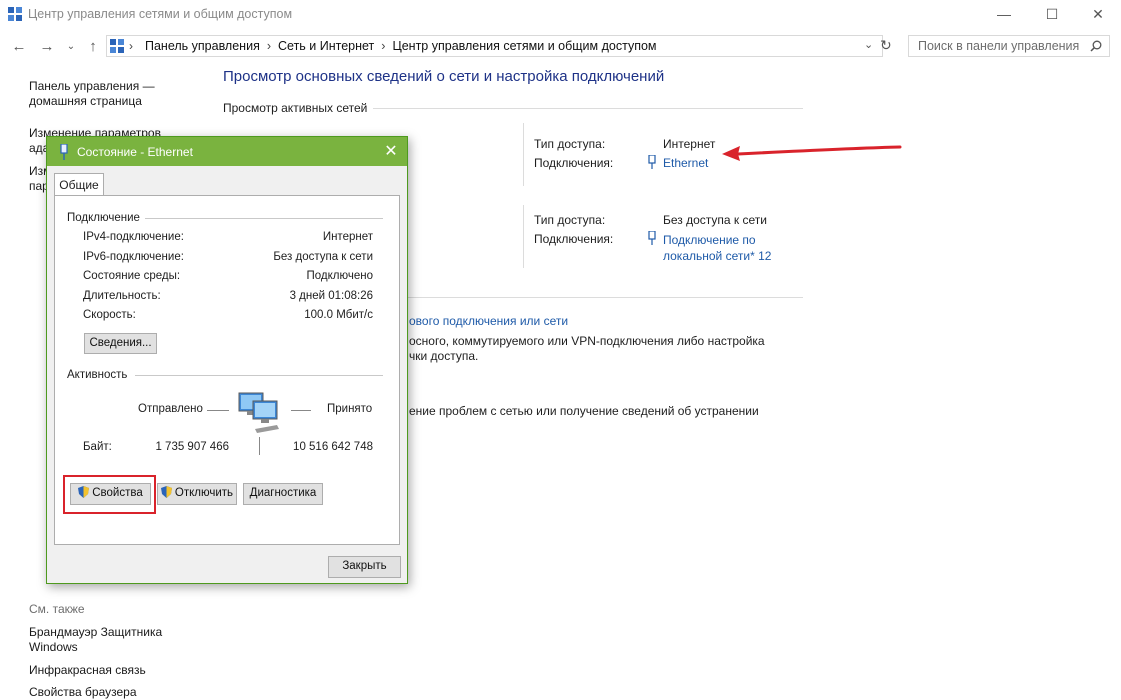 This screenshot has width=1121, height=700. What do you see at coordinates (131, 46) in the screenshot?
I see `breadcrumb-chevron-icon: ›` at bounding box center [131, 46].